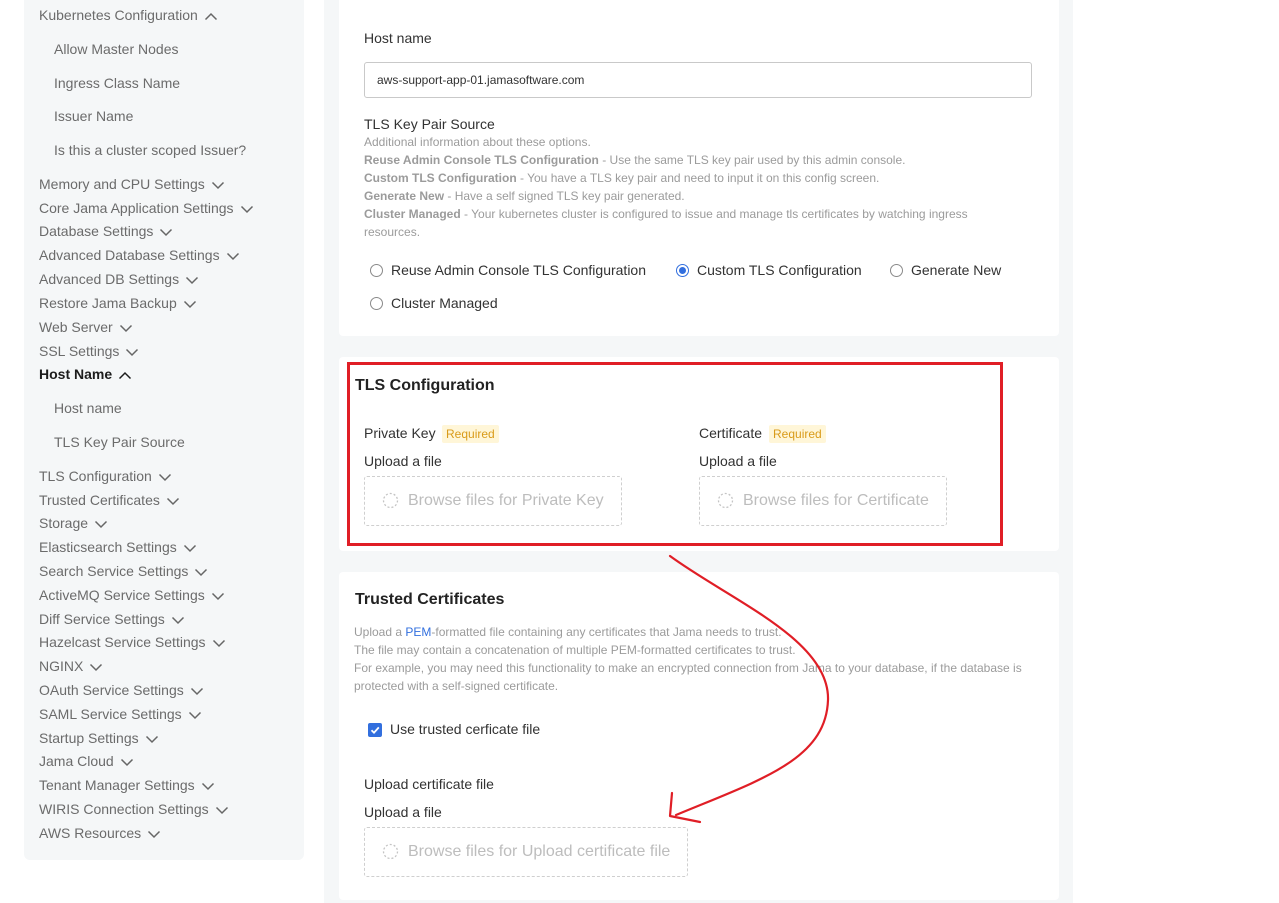 The image size is (1279, 903). I want to click on sidebar-item-jama-cloud: Jama Cloud, so click(86, 761).